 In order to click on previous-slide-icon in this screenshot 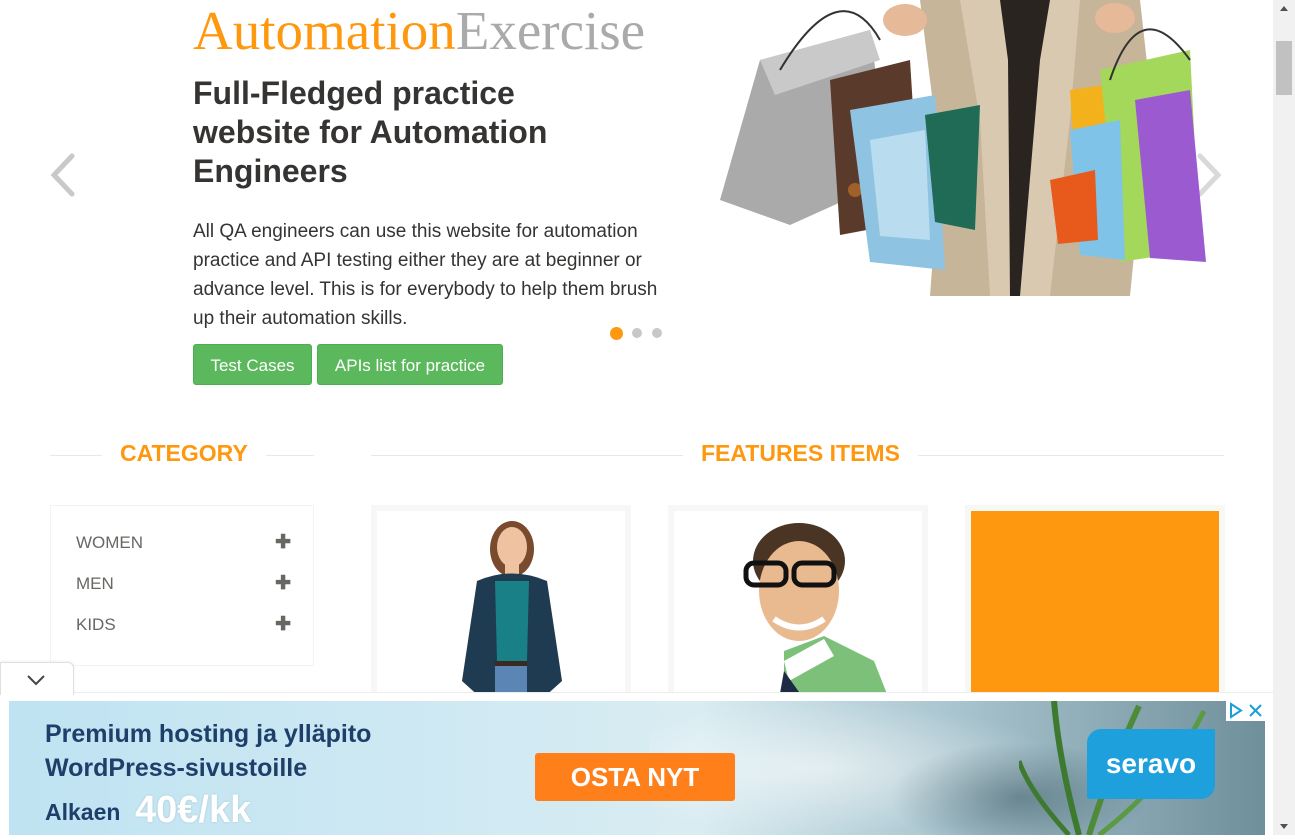, I will do `click(64, 175)`.